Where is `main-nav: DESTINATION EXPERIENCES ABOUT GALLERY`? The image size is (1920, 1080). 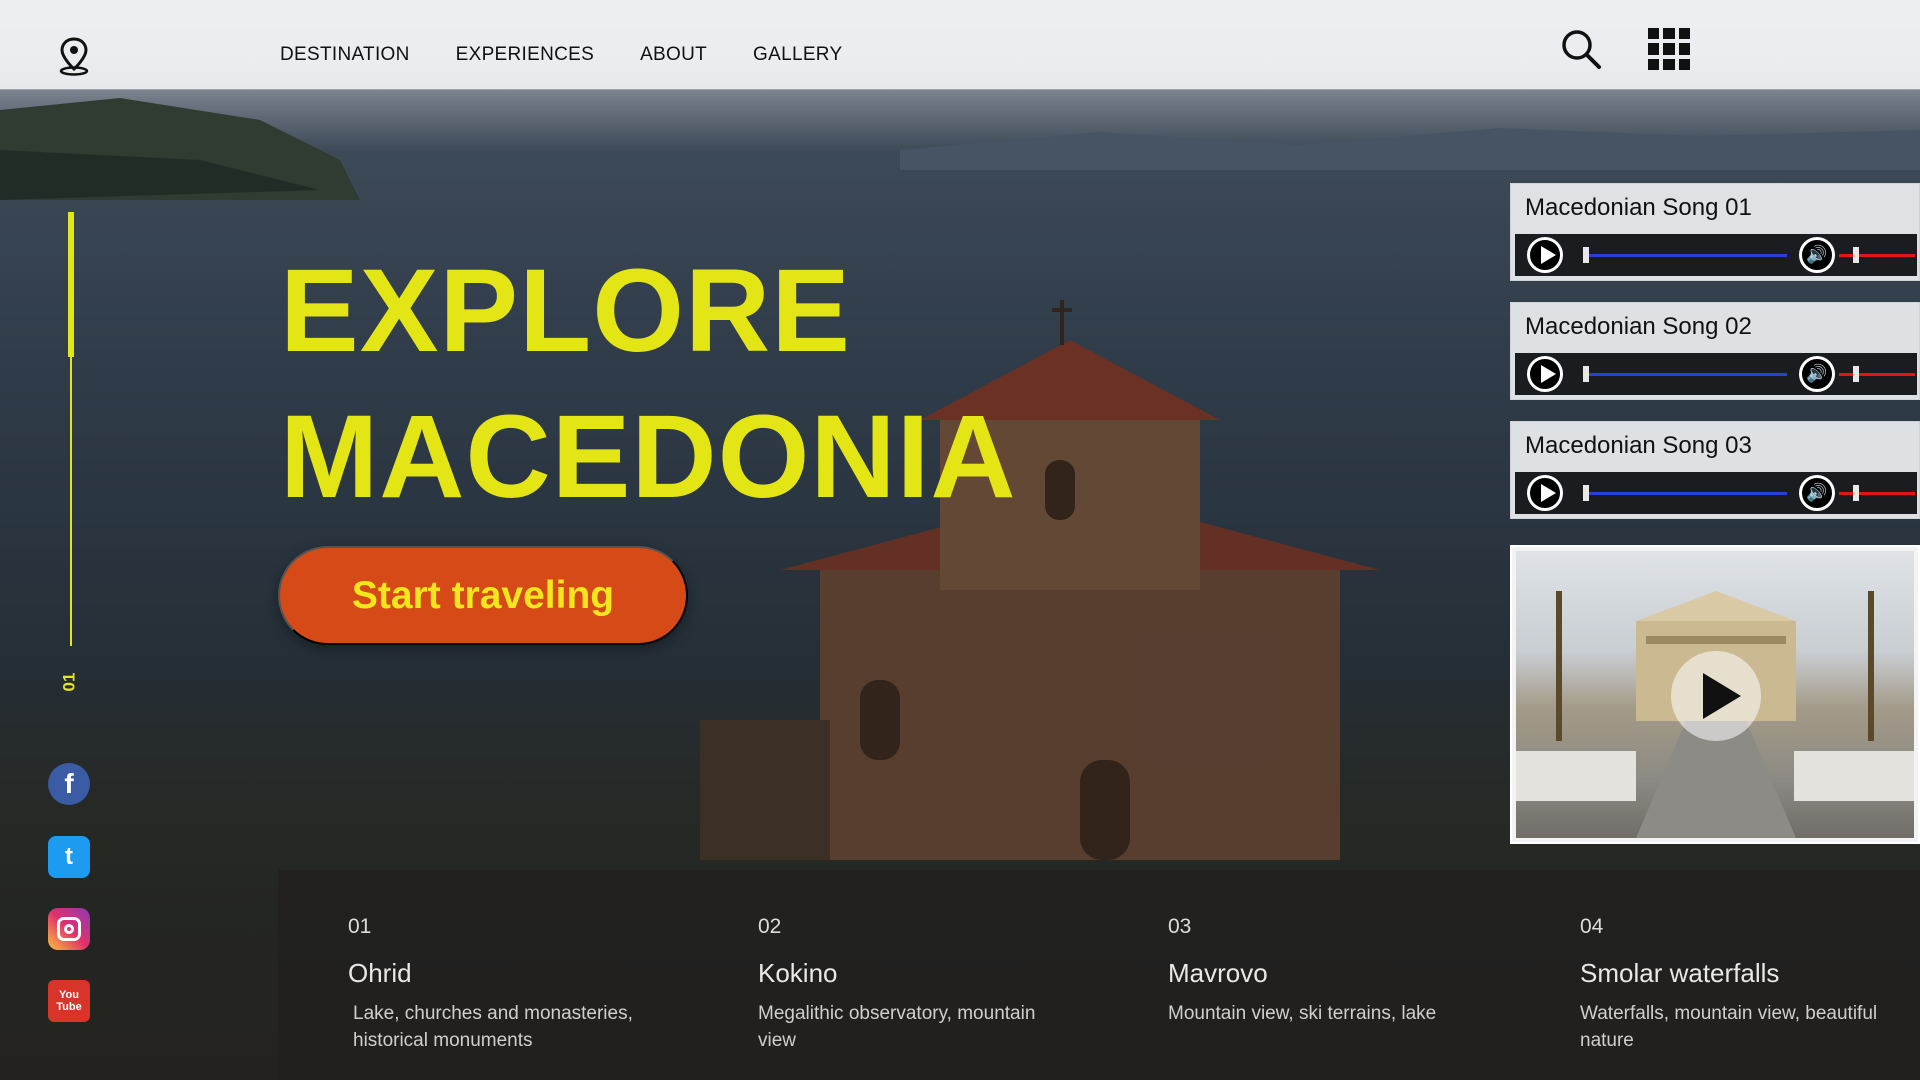
main-nav: DESTINATION EXPERIENCES ABOUT GALLERY is located at coordinates (561, 55).